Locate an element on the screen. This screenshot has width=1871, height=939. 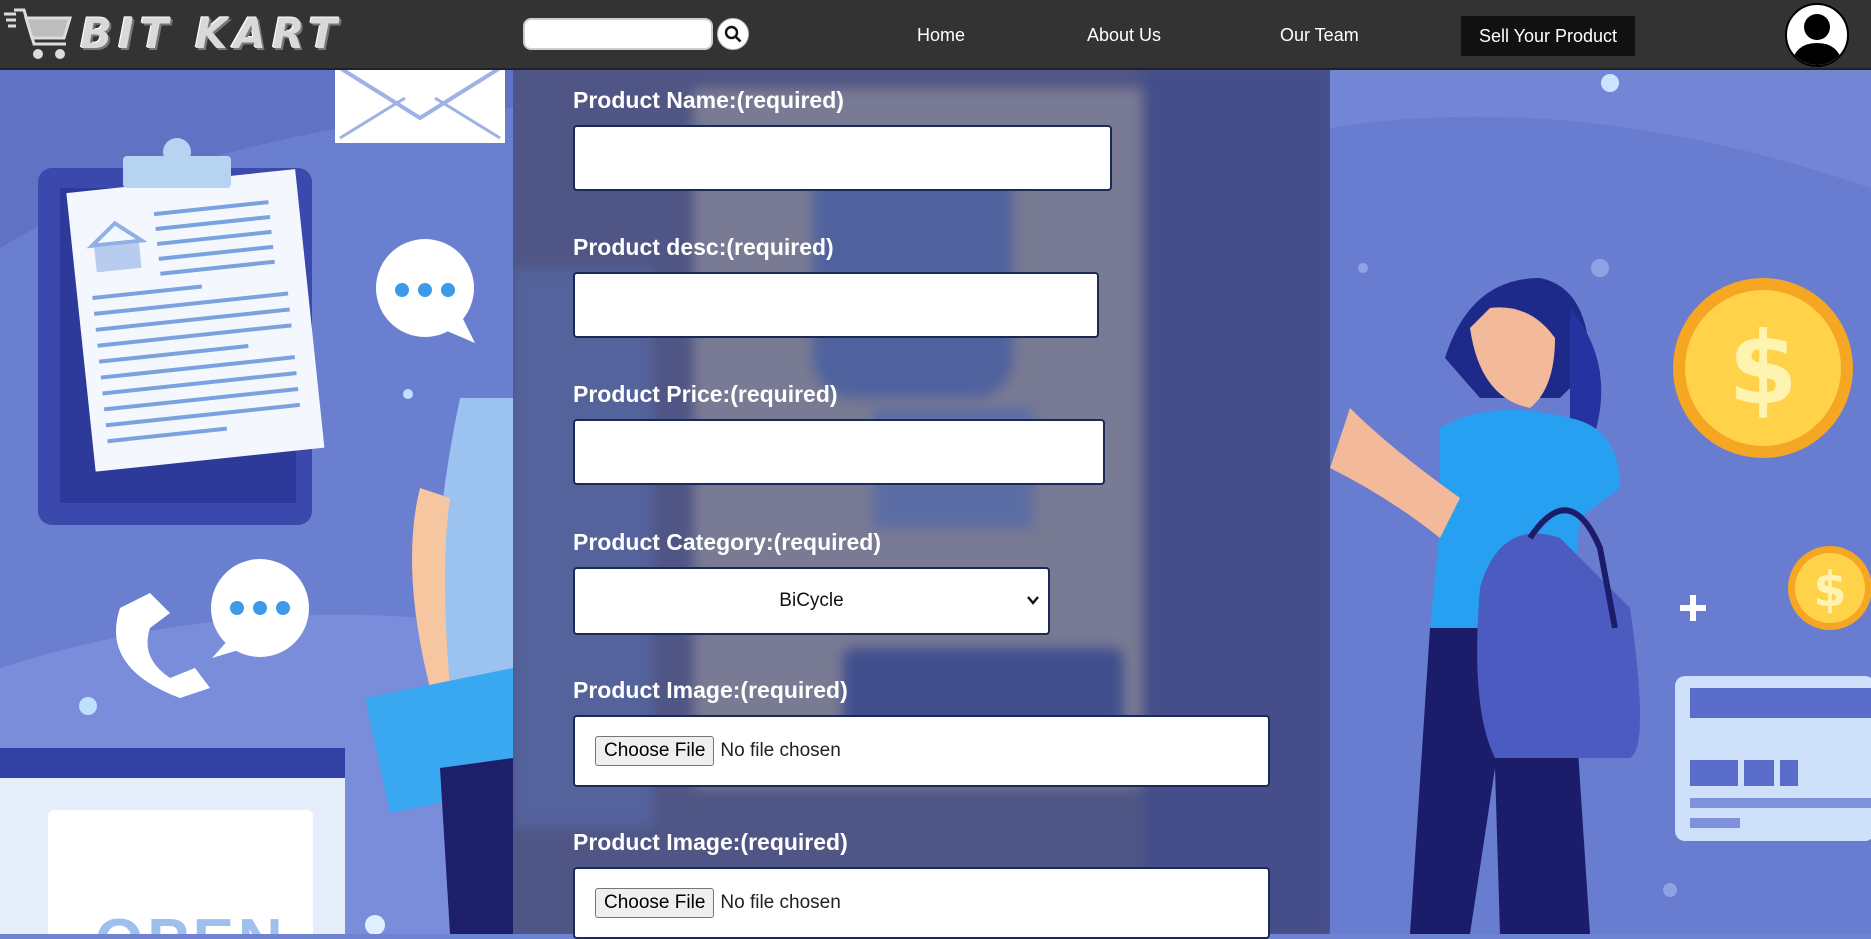
product-name-label: Product Name:(required) is located at coordinates (708, 100).